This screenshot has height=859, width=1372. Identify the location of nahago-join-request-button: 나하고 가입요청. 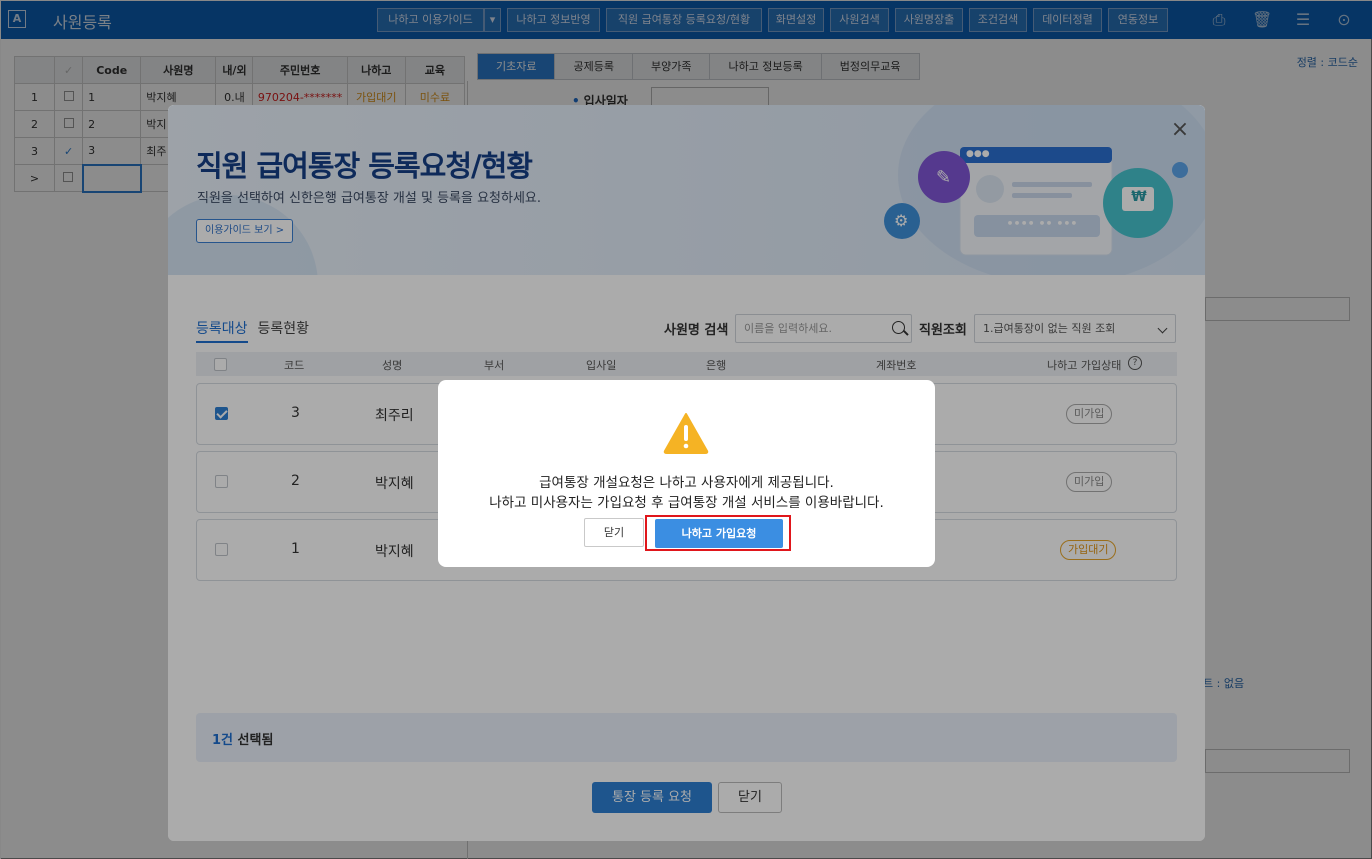
(719, 533).